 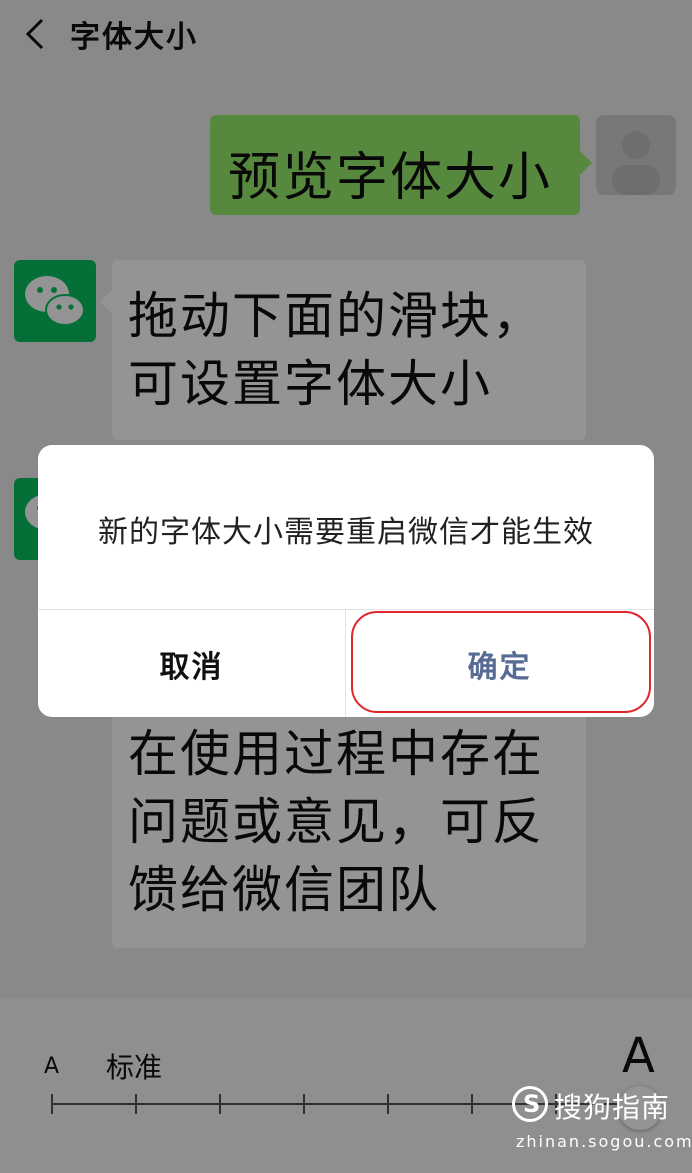 I want to click on highlight-annotation, so click(x=501, y=662).